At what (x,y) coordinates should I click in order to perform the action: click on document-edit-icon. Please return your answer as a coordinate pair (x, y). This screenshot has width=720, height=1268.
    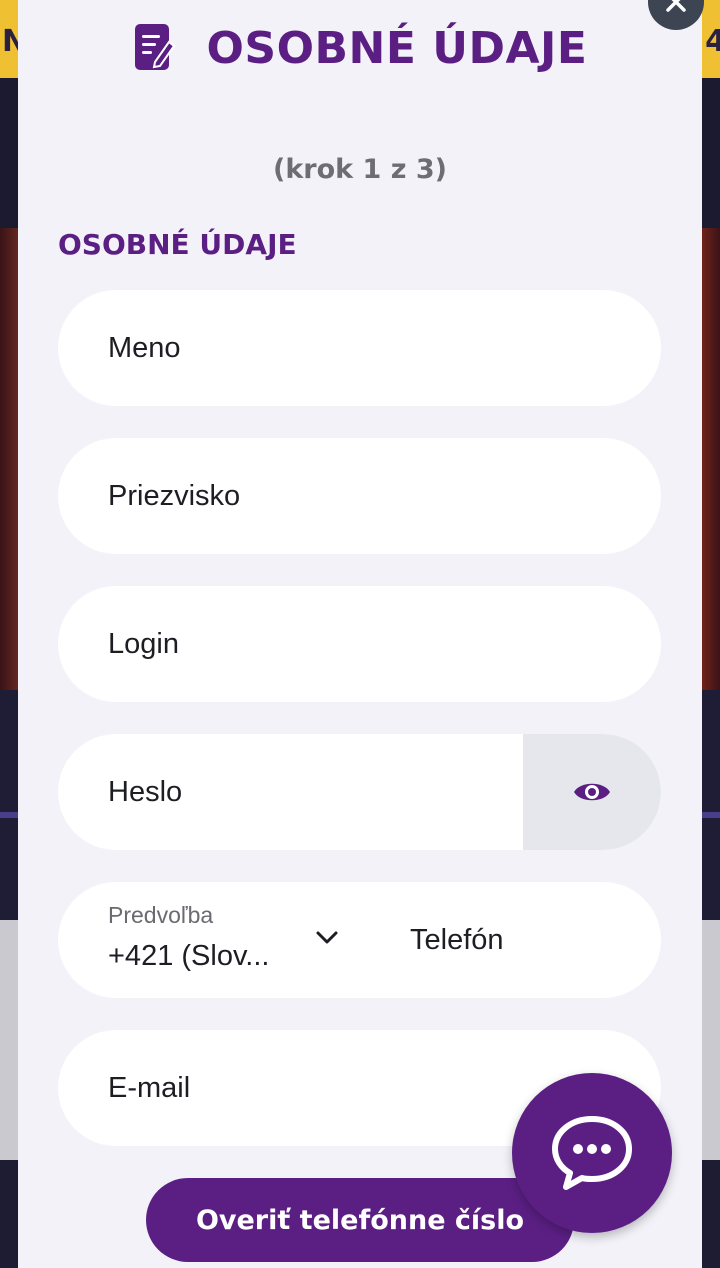
    Looking at the image, I should click on (154, 47).